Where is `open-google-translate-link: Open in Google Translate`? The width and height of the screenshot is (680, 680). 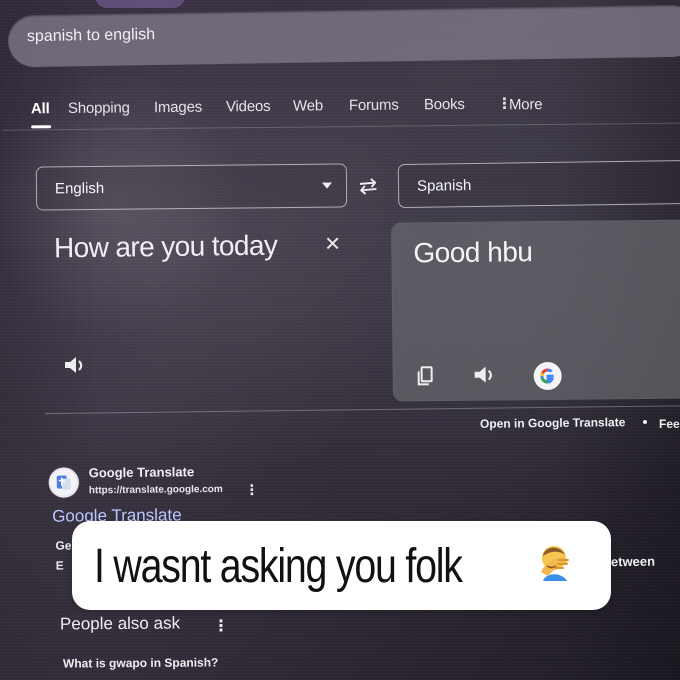 open-google-translate-link: Open in Google Translate is located at coordinates (553, 423).